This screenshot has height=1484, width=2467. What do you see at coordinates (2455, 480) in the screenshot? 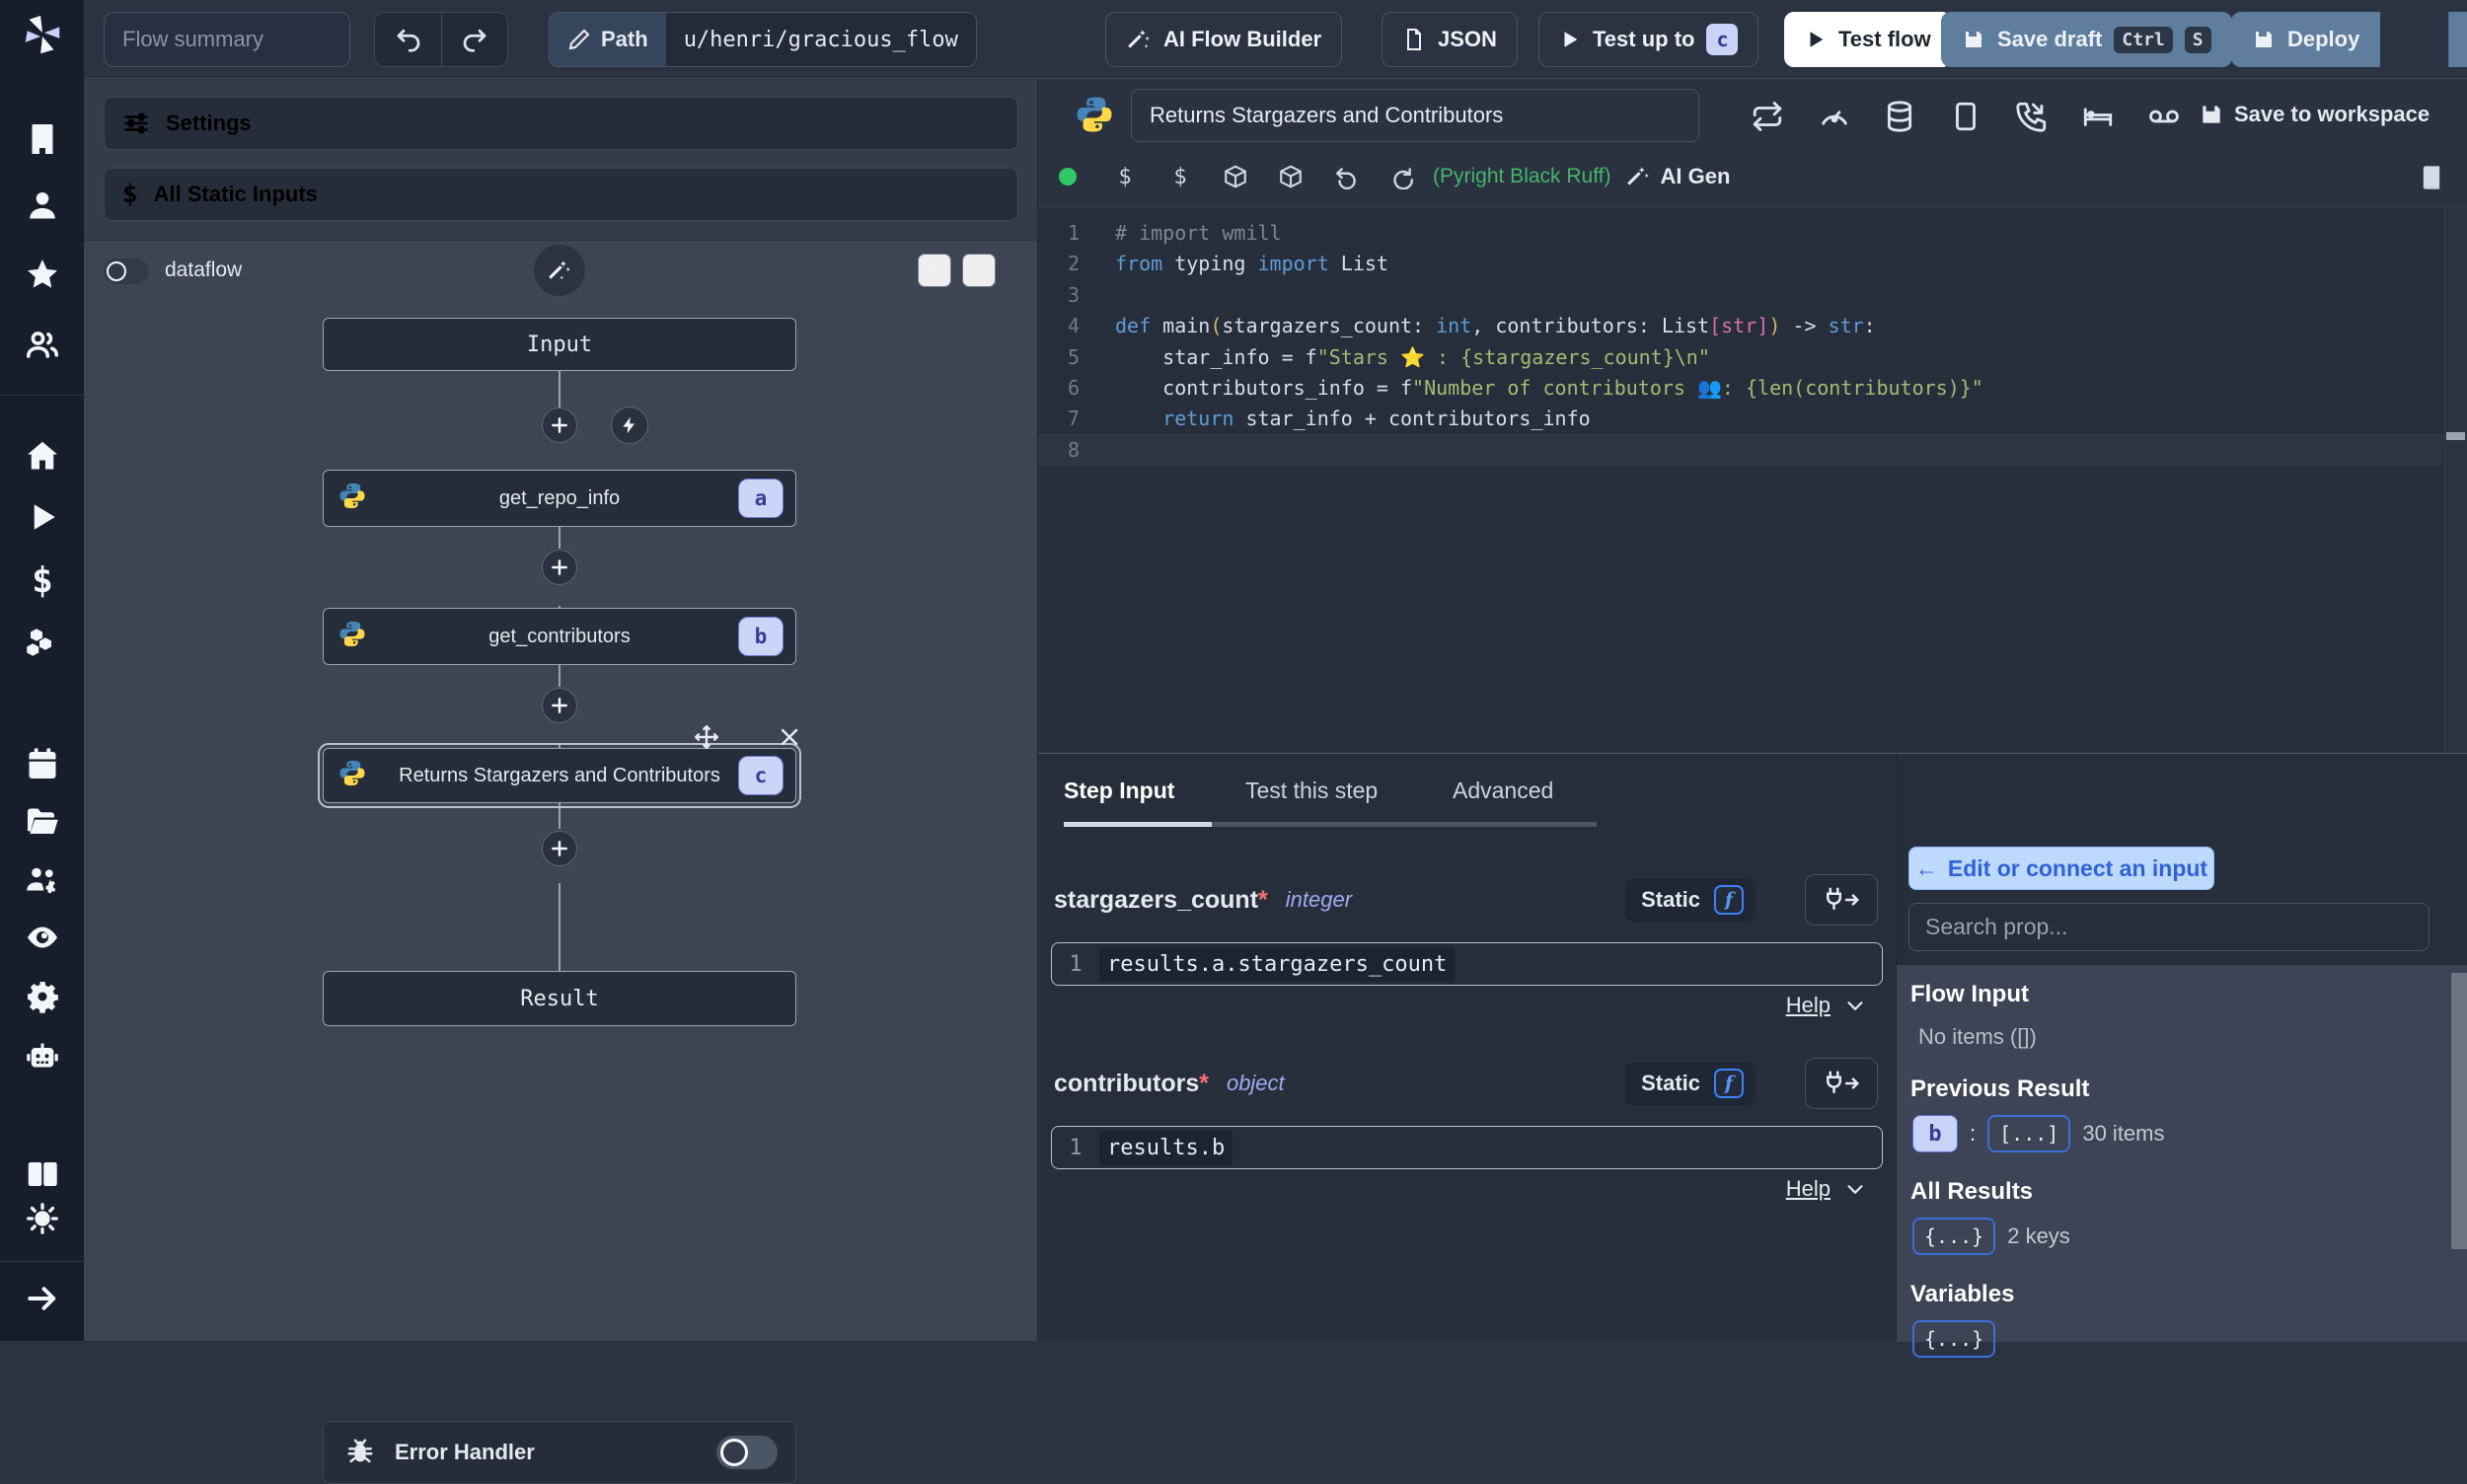
I see `editor-overview-ruler` at bounding box center [2455, 480].